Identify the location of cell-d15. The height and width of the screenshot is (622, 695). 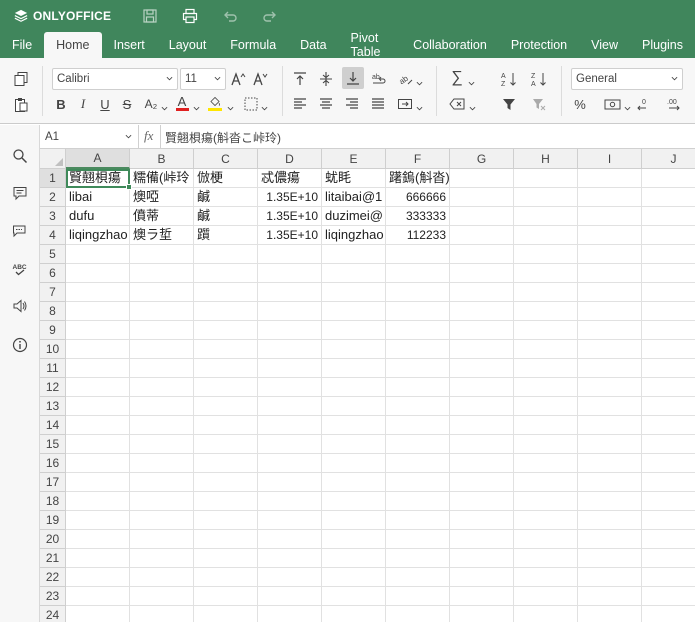
(290, 444).